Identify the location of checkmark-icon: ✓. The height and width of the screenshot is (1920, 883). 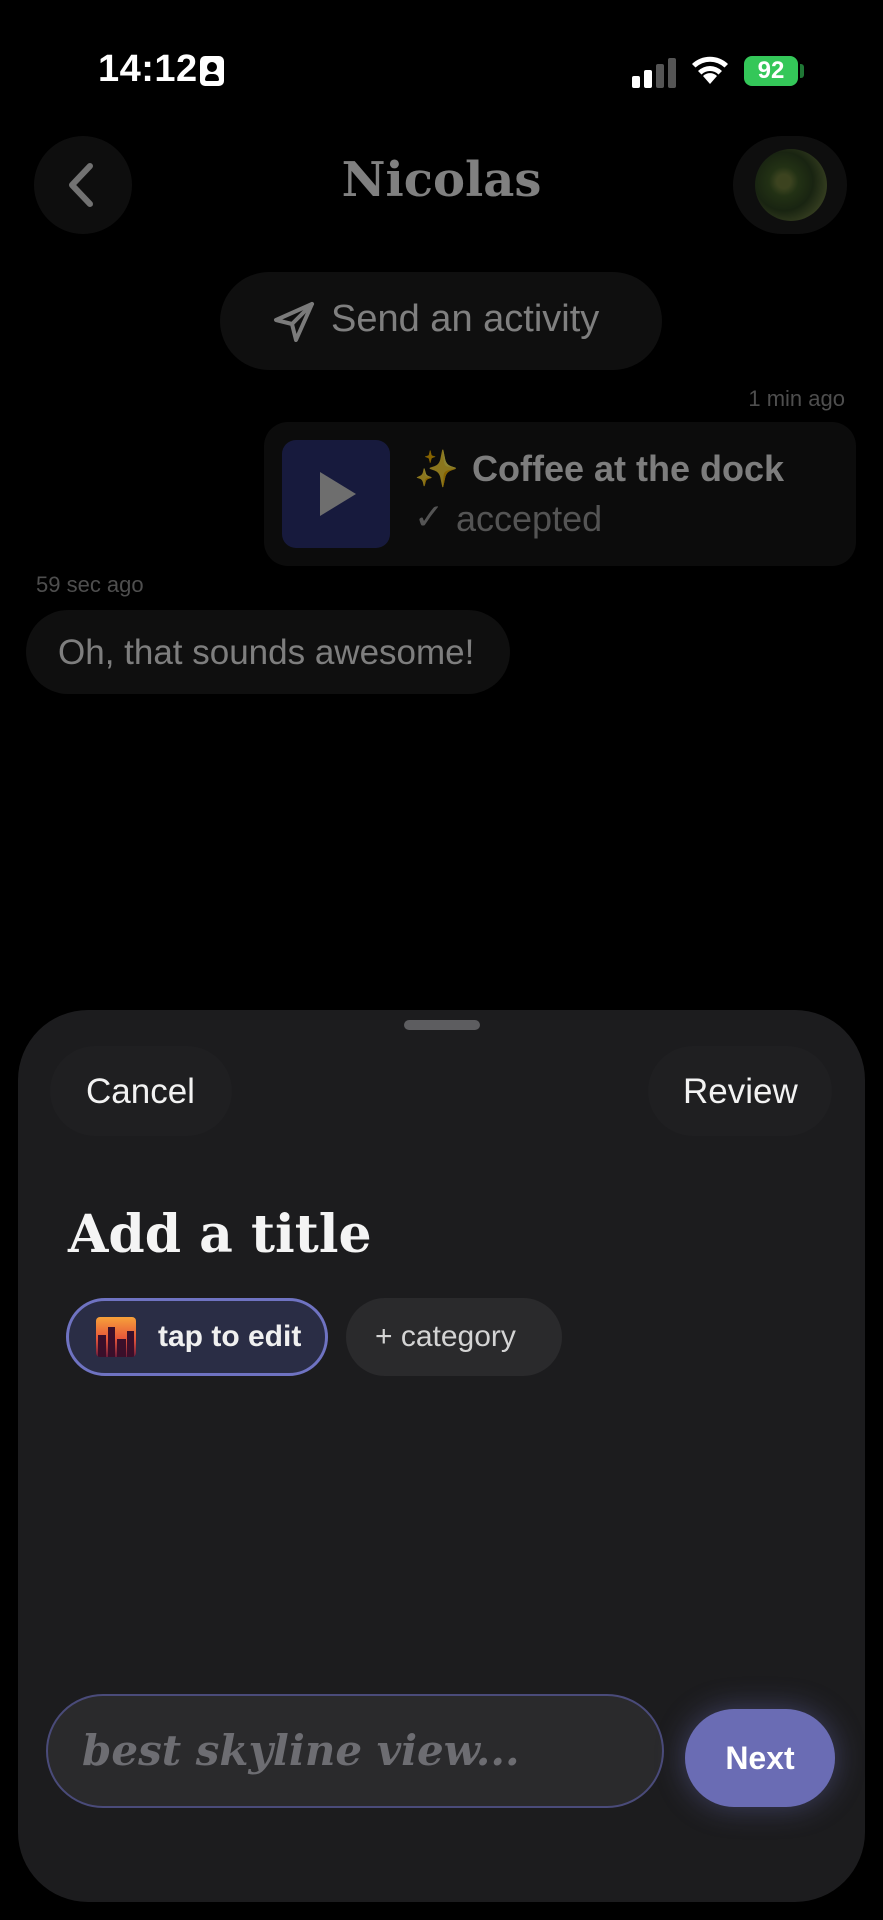
(429, 516).